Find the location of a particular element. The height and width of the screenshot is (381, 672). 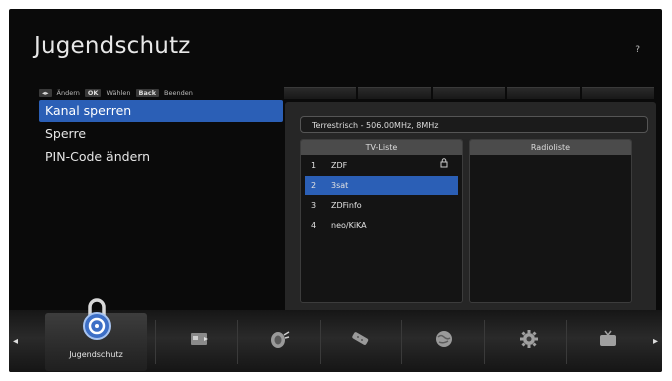

satellite-dish-icon is located at coordinates (280, 339).